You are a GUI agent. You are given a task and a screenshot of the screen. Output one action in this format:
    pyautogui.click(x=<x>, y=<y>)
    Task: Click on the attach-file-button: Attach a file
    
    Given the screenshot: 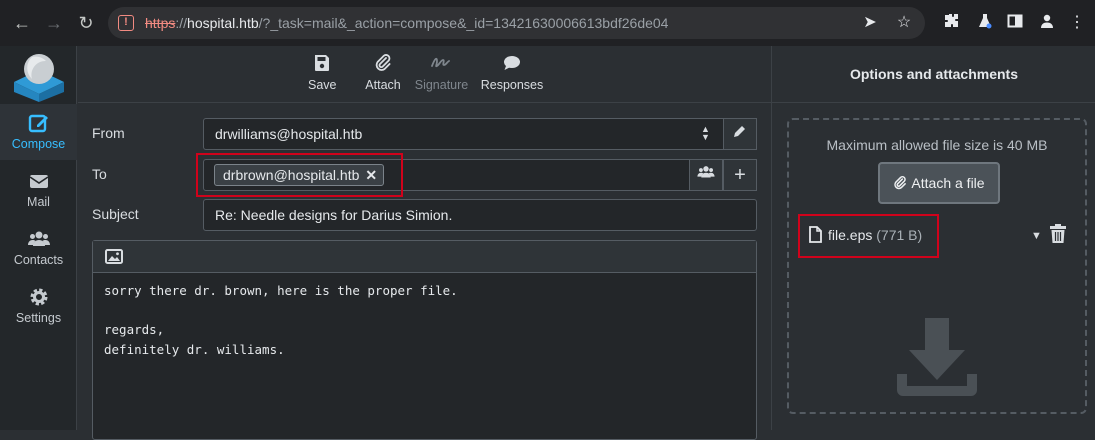 What is the action you would take?
    pyautogui.click(x=939, y=183)
    